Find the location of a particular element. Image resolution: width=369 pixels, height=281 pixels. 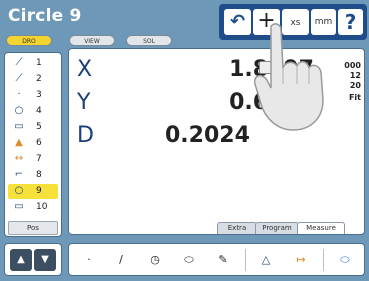

feature-item-7: ↔ 7 is located at coordinates (33, 159).